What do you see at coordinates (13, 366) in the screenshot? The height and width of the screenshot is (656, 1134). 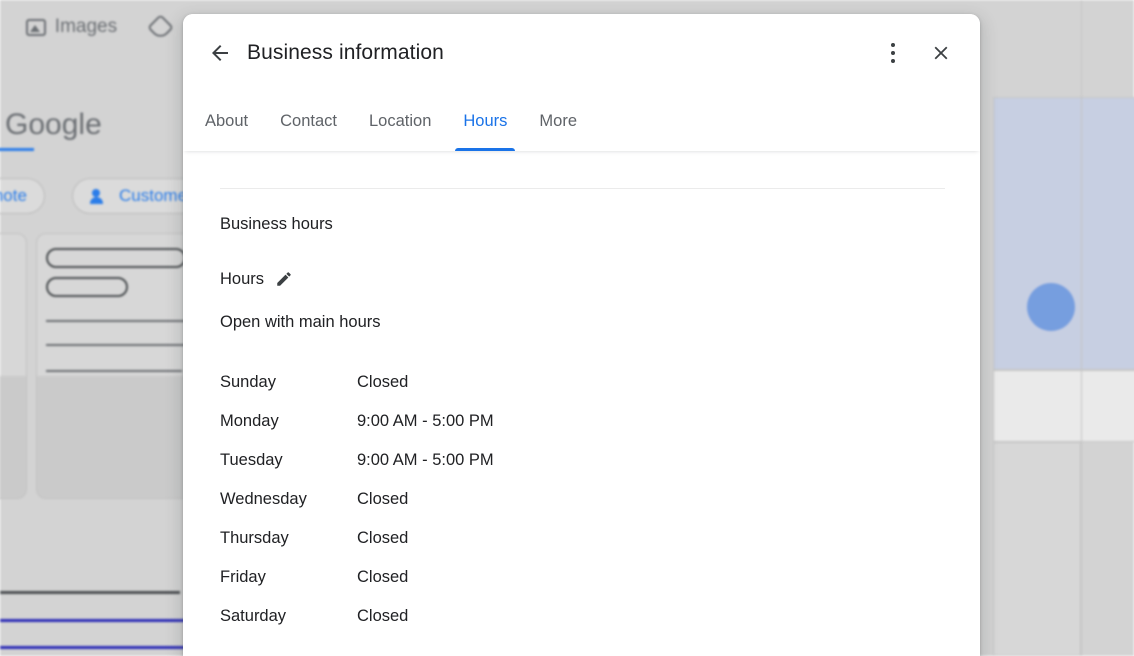 I see `background-card-narrow` at bounding box center [13, 366].